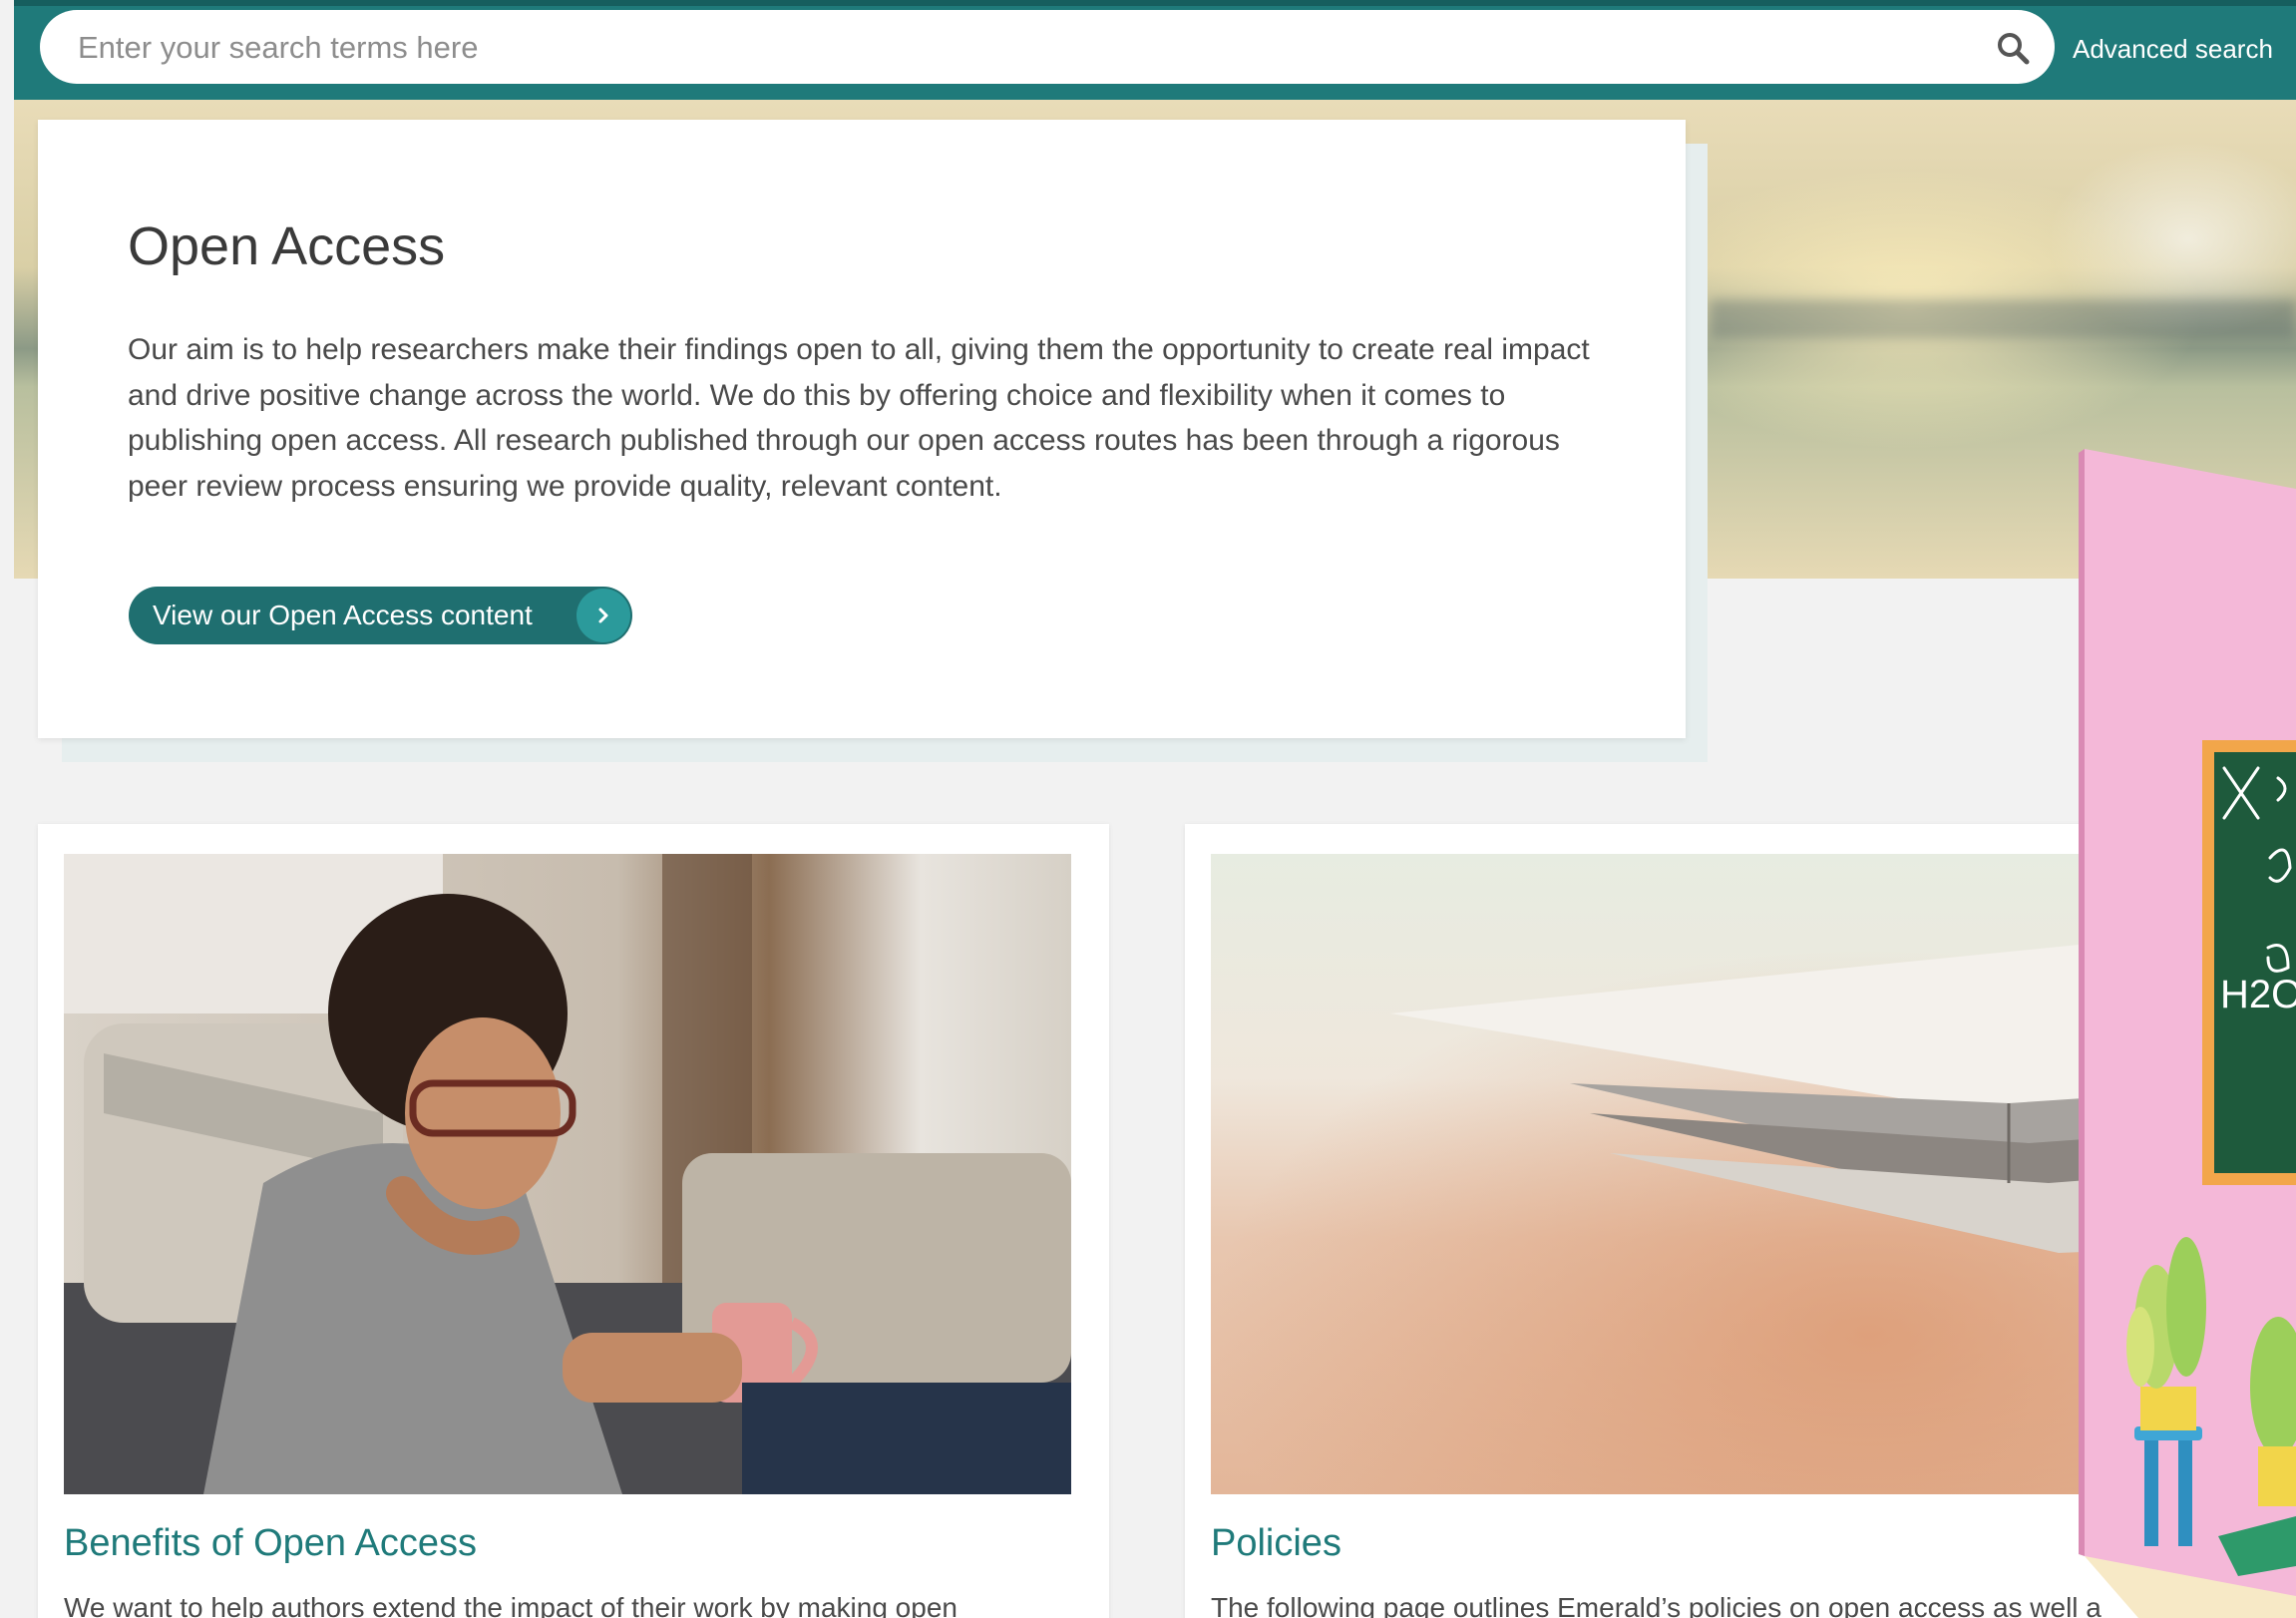 This screenshot has height=1618, width=2296. Describe the element at coordinates (2013, 48) in the screenshot. I see `search-icon` at that location.